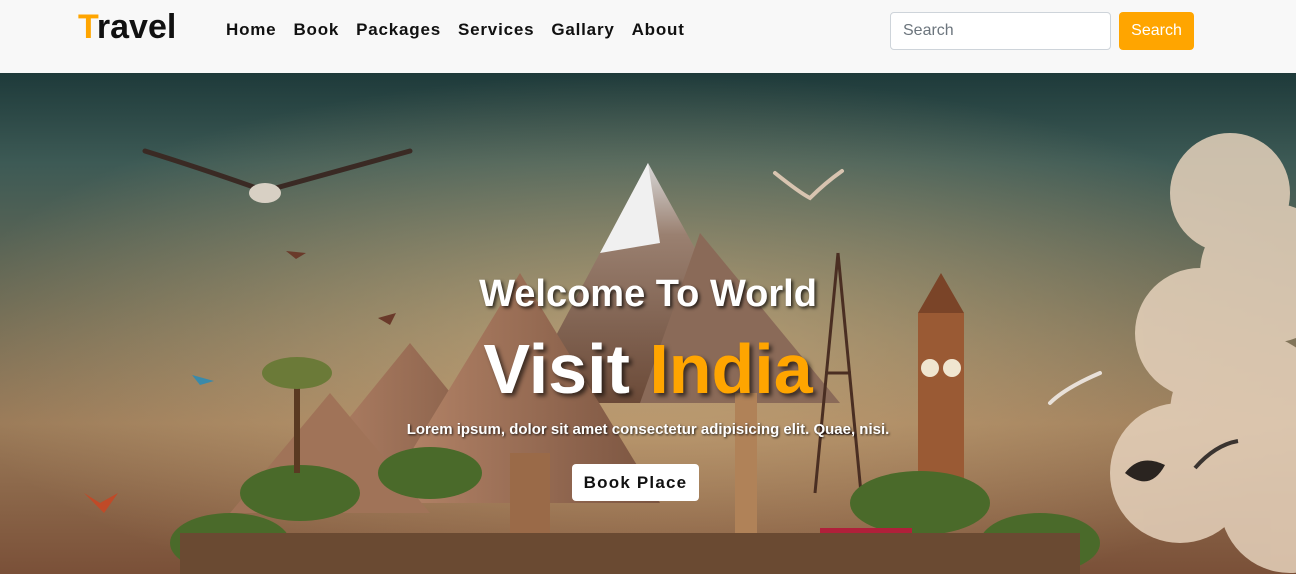 The width and height of the screenshot is (1296, 574). I want to click on hero-subtitle: Welcome To World, so click(648, 294).